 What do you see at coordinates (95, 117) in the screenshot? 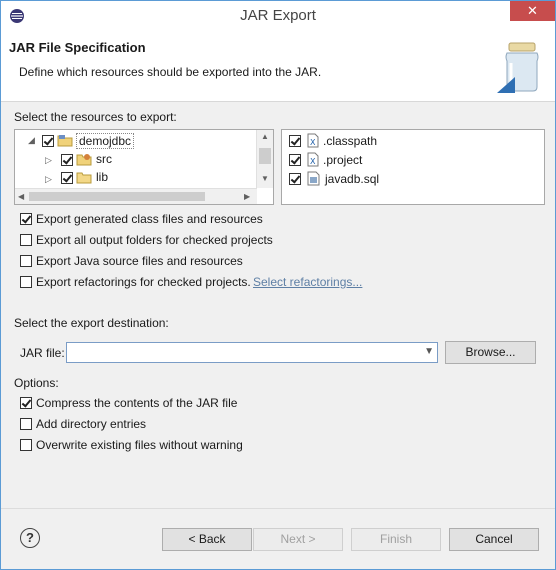
I see `resources-label: Select the resources to export:` at bounding box center [95, 117].